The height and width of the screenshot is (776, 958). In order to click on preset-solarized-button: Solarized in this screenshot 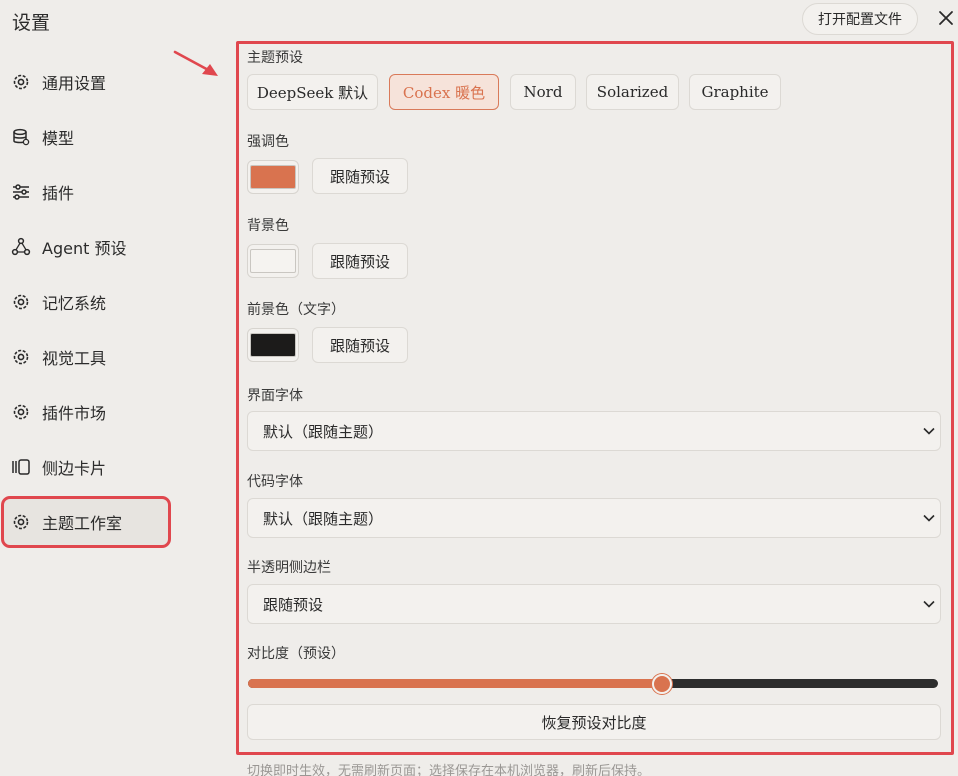, I will do `click(632, 92)`.